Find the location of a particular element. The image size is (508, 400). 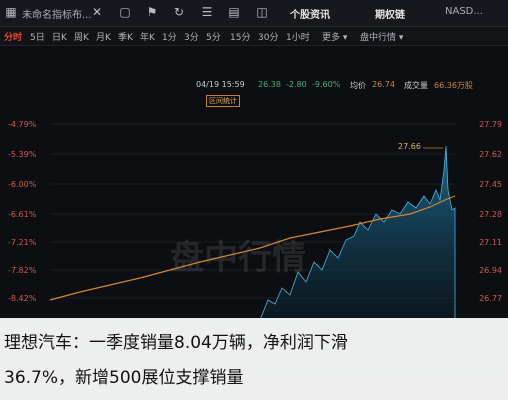

tab-5d: 5日 is located at coordinates (37, 36).